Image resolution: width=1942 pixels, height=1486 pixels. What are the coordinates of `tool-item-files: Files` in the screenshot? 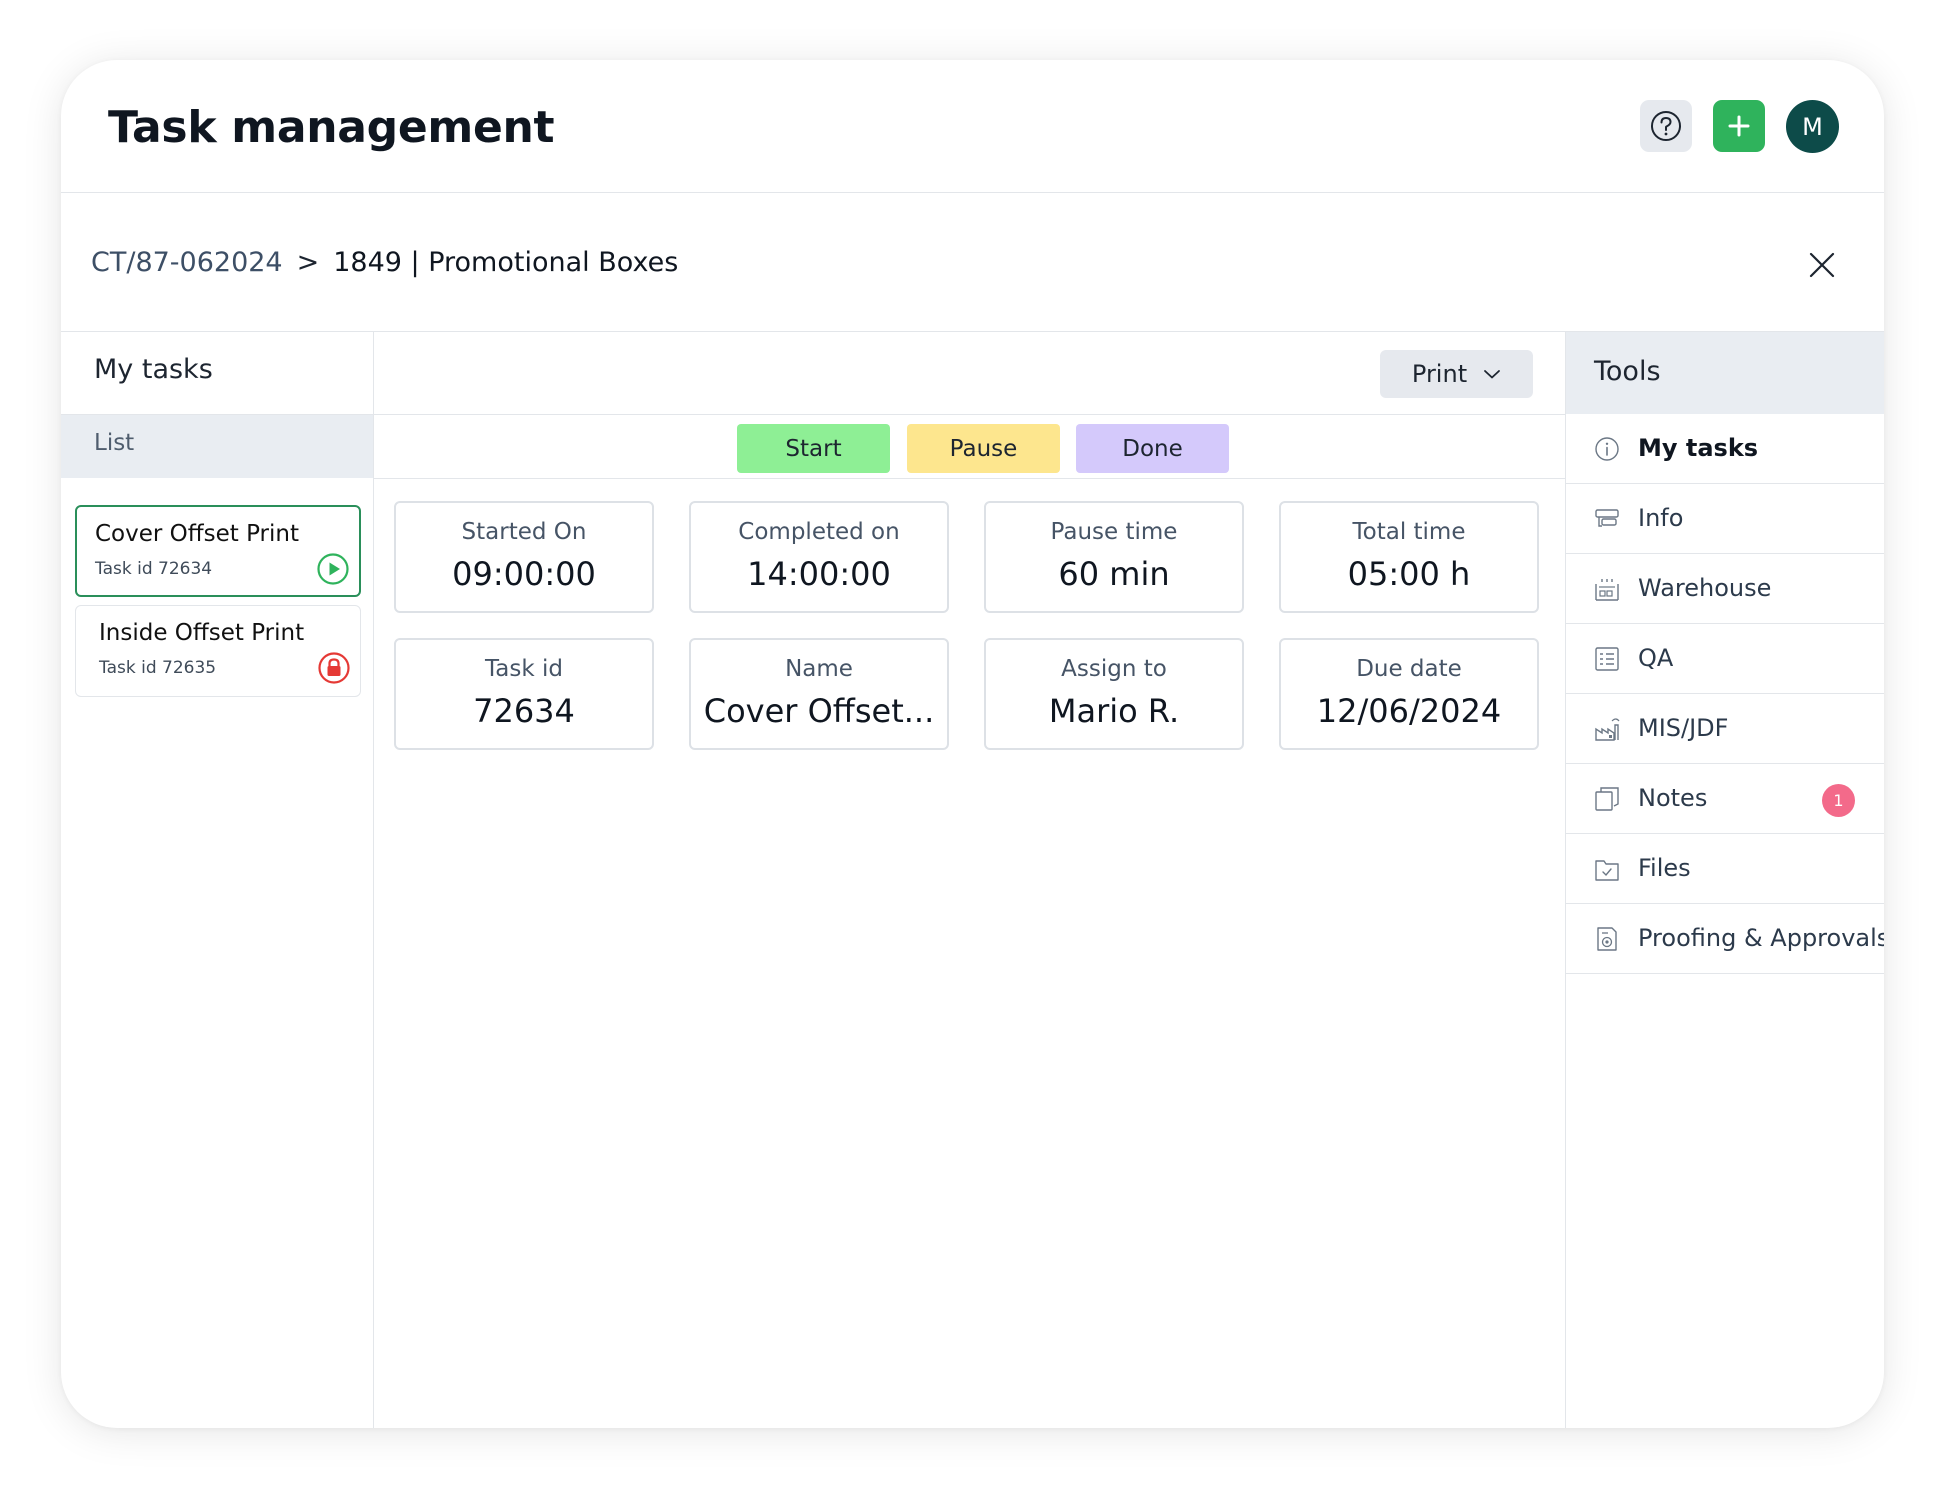 It's located at (1725, 869).